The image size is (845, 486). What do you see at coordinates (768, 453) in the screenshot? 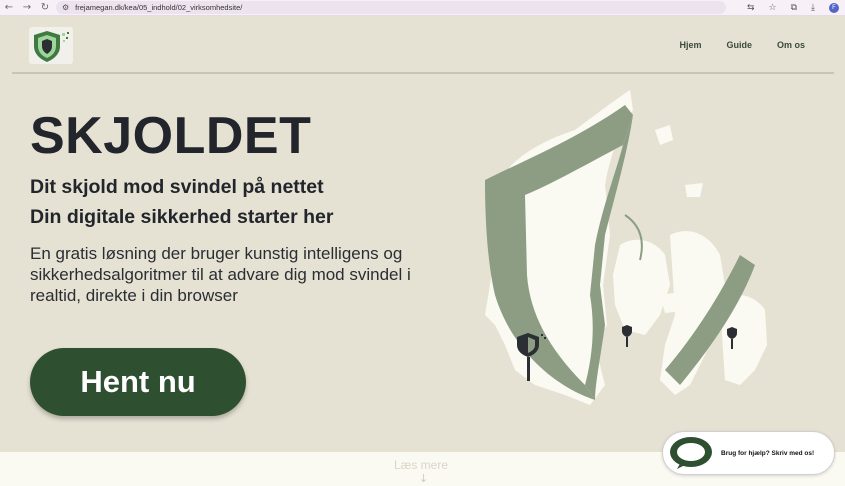
I see `chat-label: Brug for hjælp? Skriv med os!` at bounding box center [768, 453].